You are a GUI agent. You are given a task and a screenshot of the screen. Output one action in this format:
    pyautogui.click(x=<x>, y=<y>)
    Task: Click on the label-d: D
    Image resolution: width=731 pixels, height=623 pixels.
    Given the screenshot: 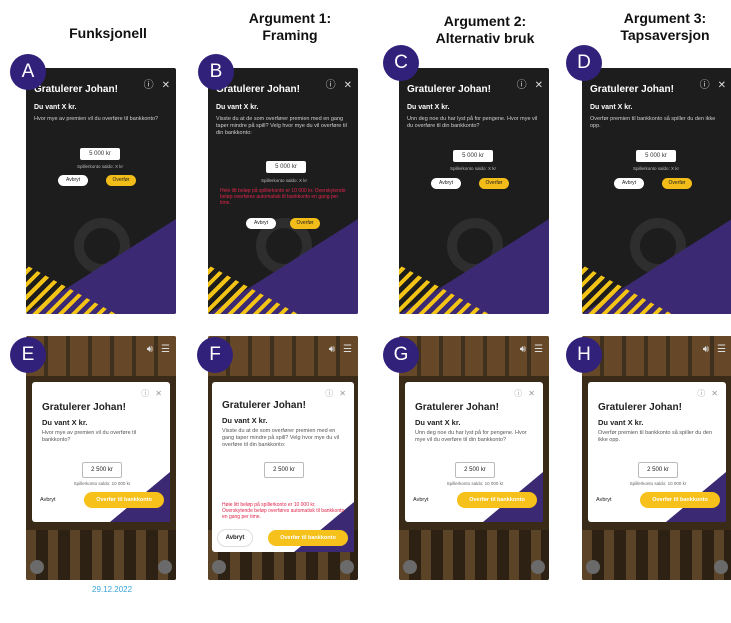 What is the action you would take?
    pyautogui.click(x=584, y=63)
    